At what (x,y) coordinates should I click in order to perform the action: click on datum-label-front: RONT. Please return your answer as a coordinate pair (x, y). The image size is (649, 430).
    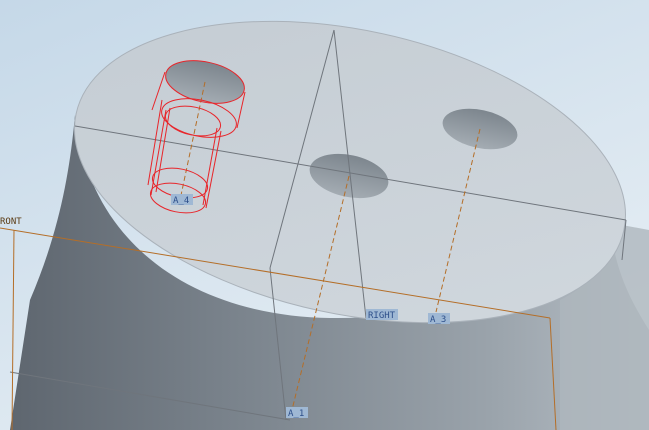
    Looking at the image, I should click on (11, 222).